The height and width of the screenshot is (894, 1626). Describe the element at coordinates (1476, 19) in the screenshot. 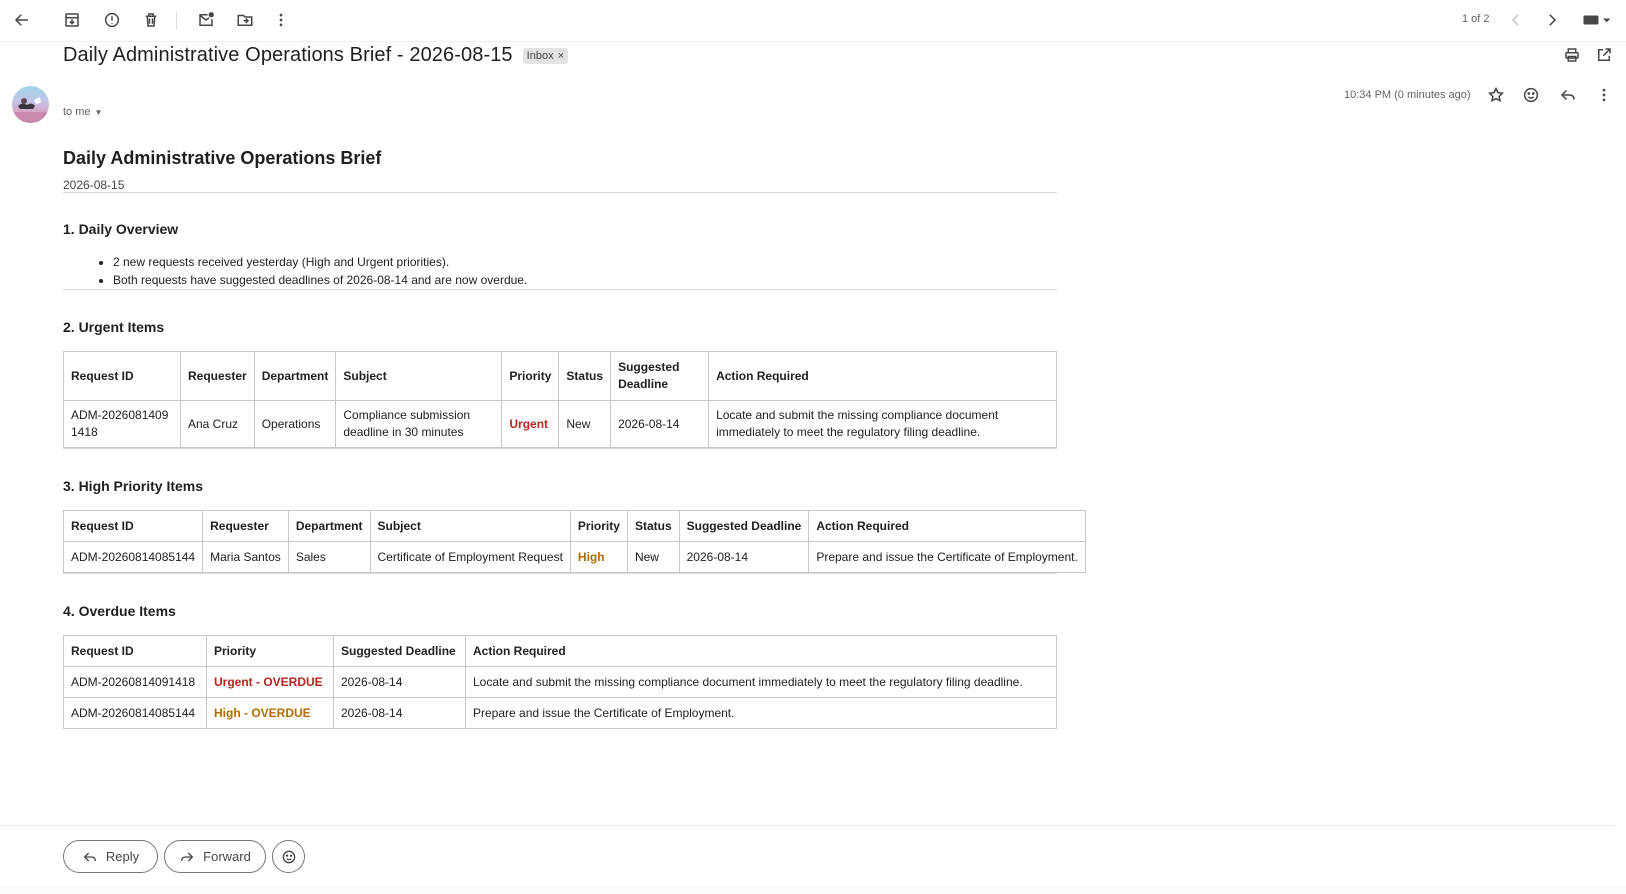

I see `pager-count: 1 of 2` at that location.